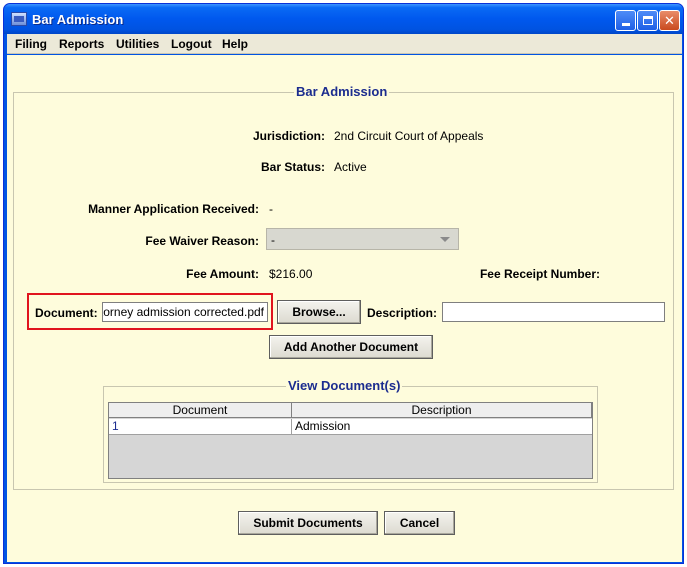 This screenshot has width=687, height=567. I want to click on menu-filing: Filing, so click(31, 44).